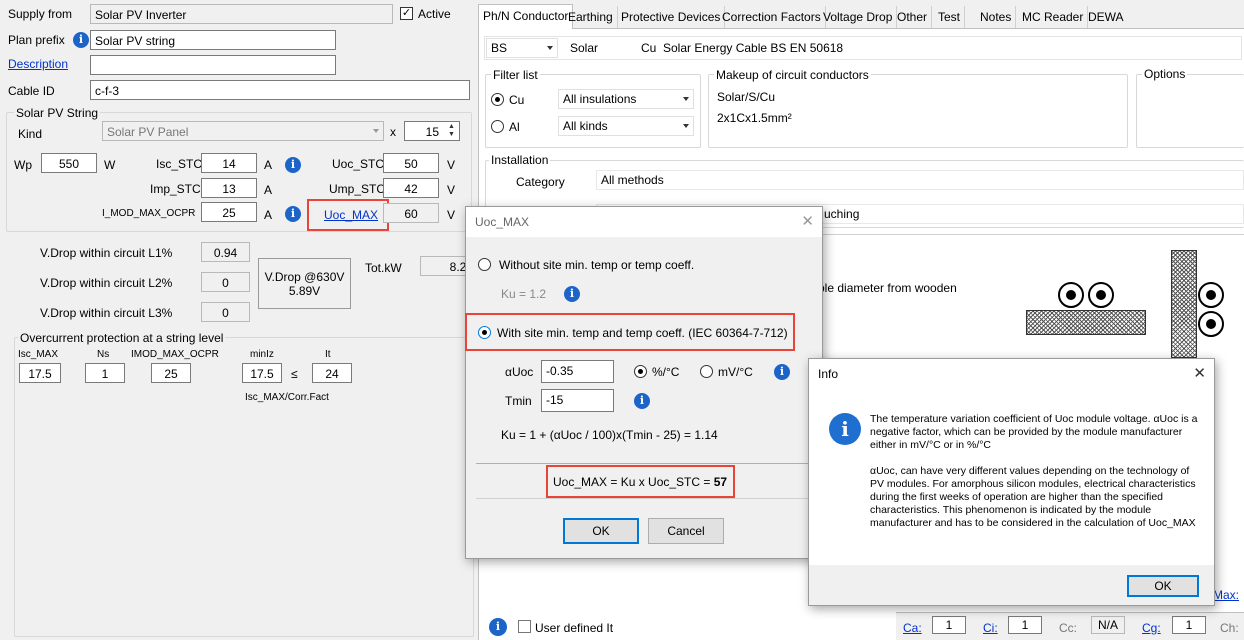  I want to click on ocp-isc-max-field: 17.5, so click(40, 373).